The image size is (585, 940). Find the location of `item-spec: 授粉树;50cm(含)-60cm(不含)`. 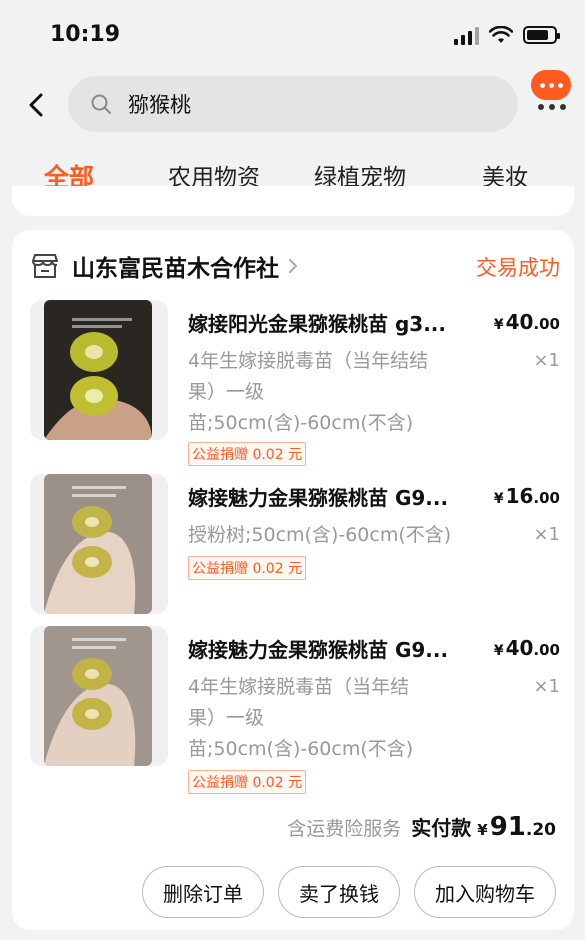

item-spec: 授粉树;50cm(含)-60cm(不含) is located at coordinates (343, 535).